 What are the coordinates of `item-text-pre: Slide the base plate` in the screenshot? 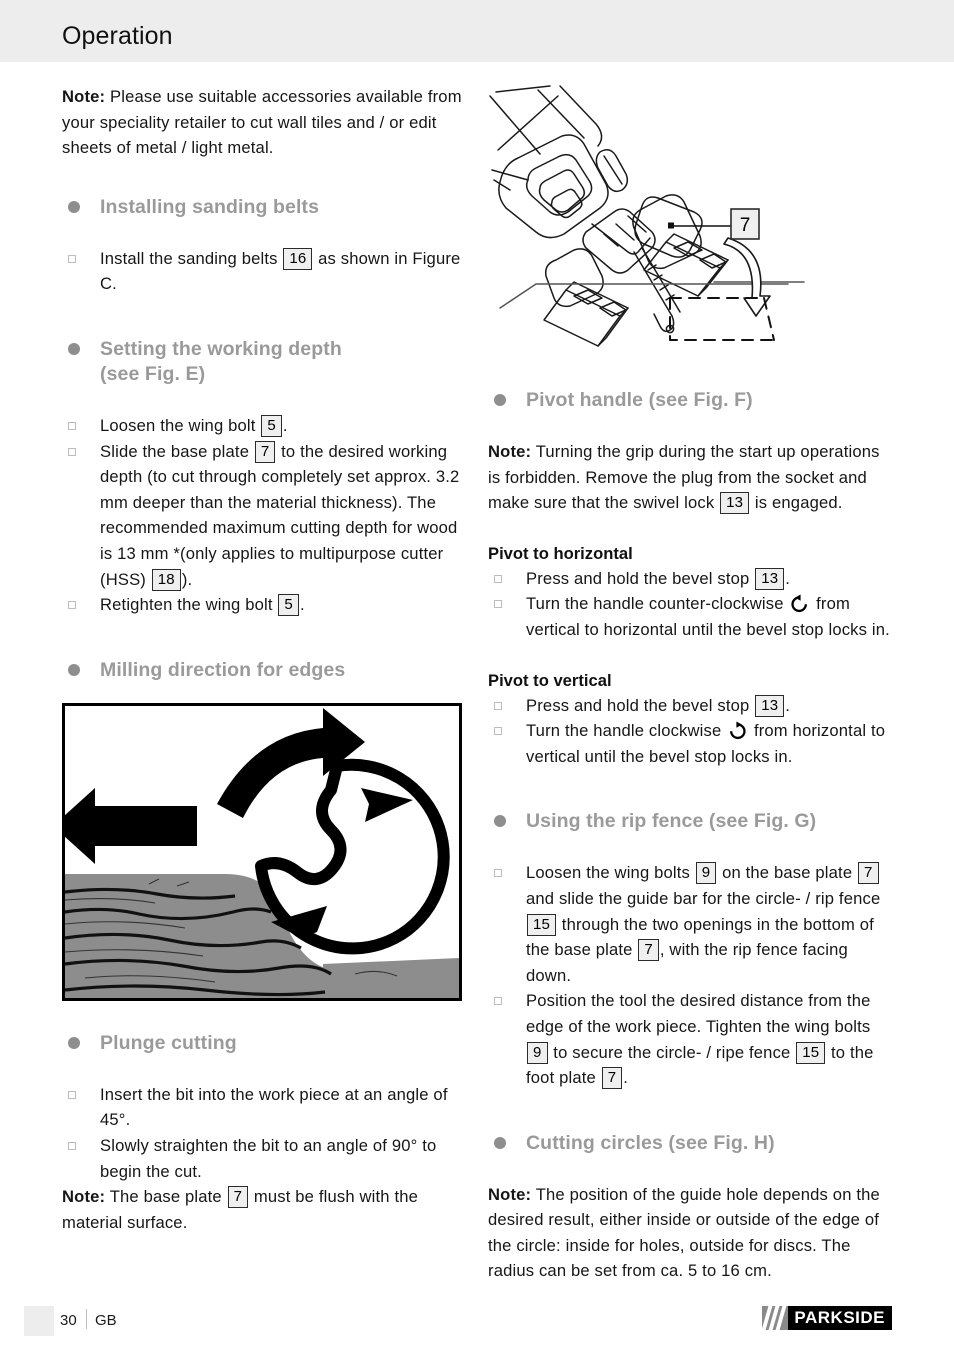 It's located at (177, 451).